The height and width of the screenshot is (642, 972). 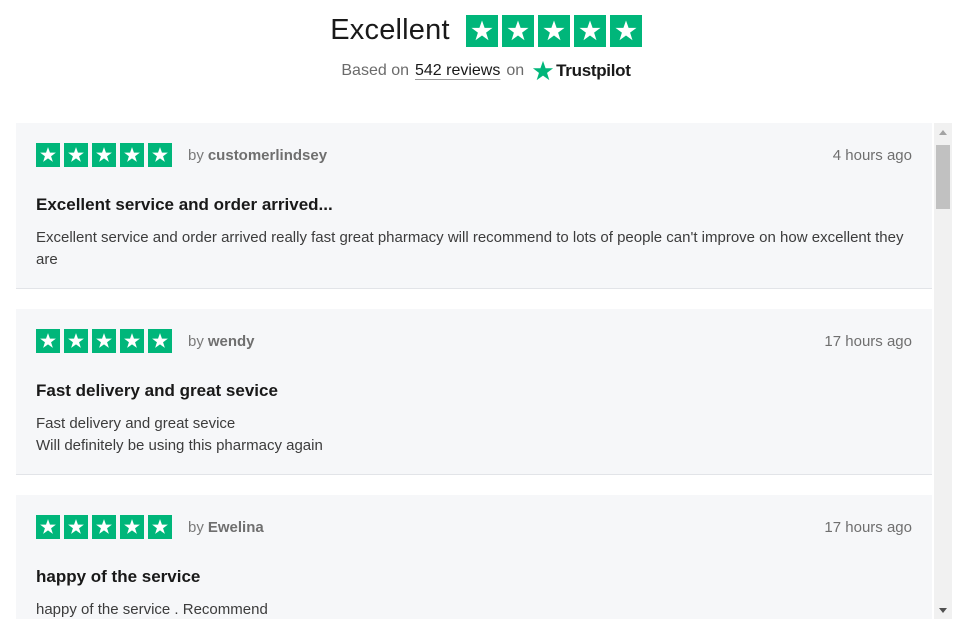 What do you see at coordinates (872, 155) in the screenshot?
I see `review-time: 4 hours ago` at bounding box center [872, 155].